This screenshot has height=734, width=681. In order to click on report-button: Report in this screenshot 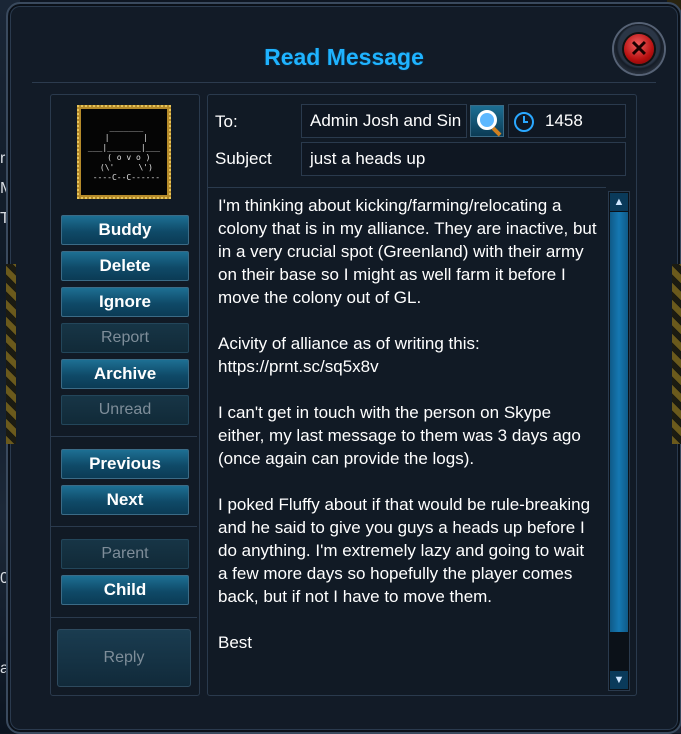, I will do `click(125, 338)`.